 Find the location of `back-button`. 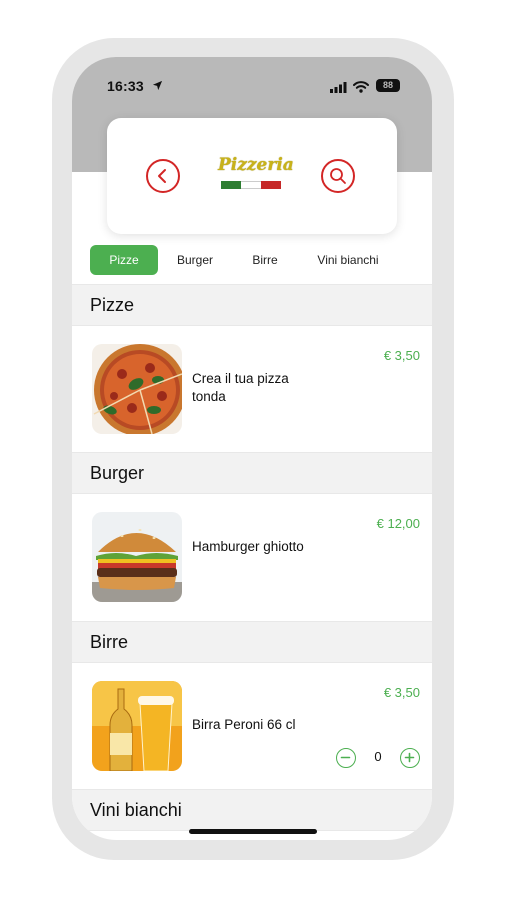

back-button is located at coordinates (163, 176).